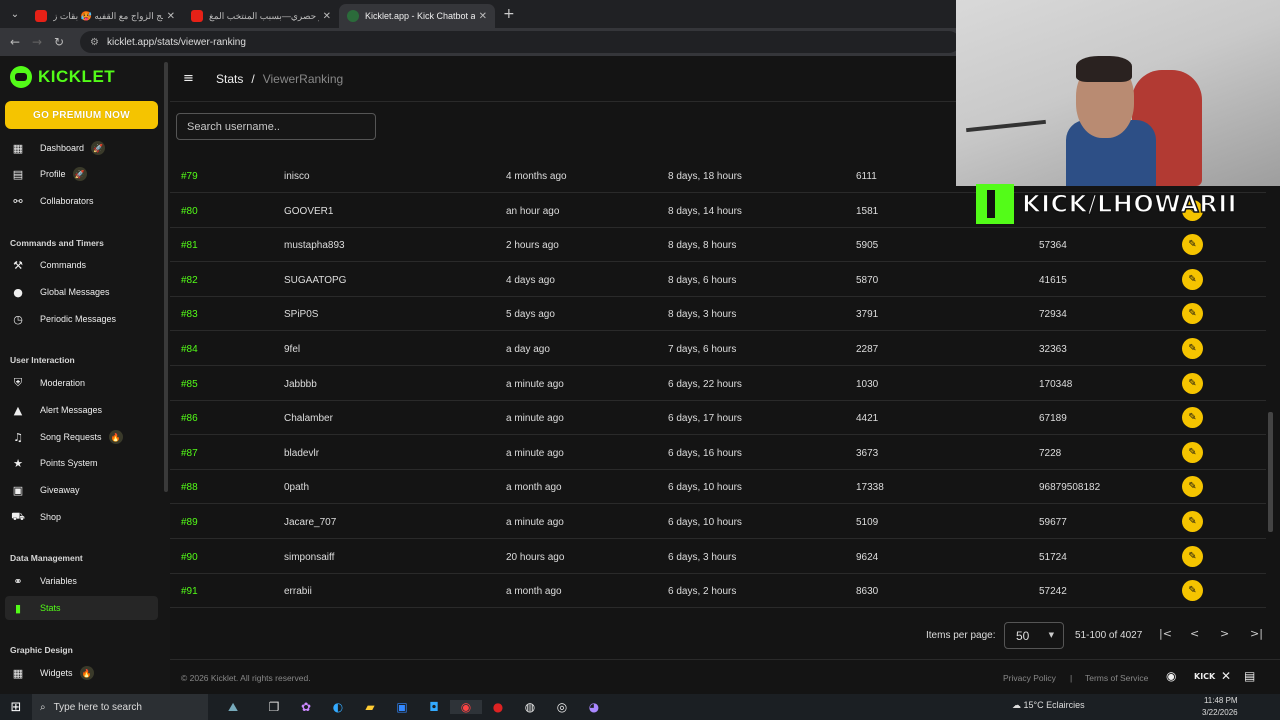 The width and height of the screenshot is (1280, 720). I want to click on document-icon: ▤, so click(1249, 676).